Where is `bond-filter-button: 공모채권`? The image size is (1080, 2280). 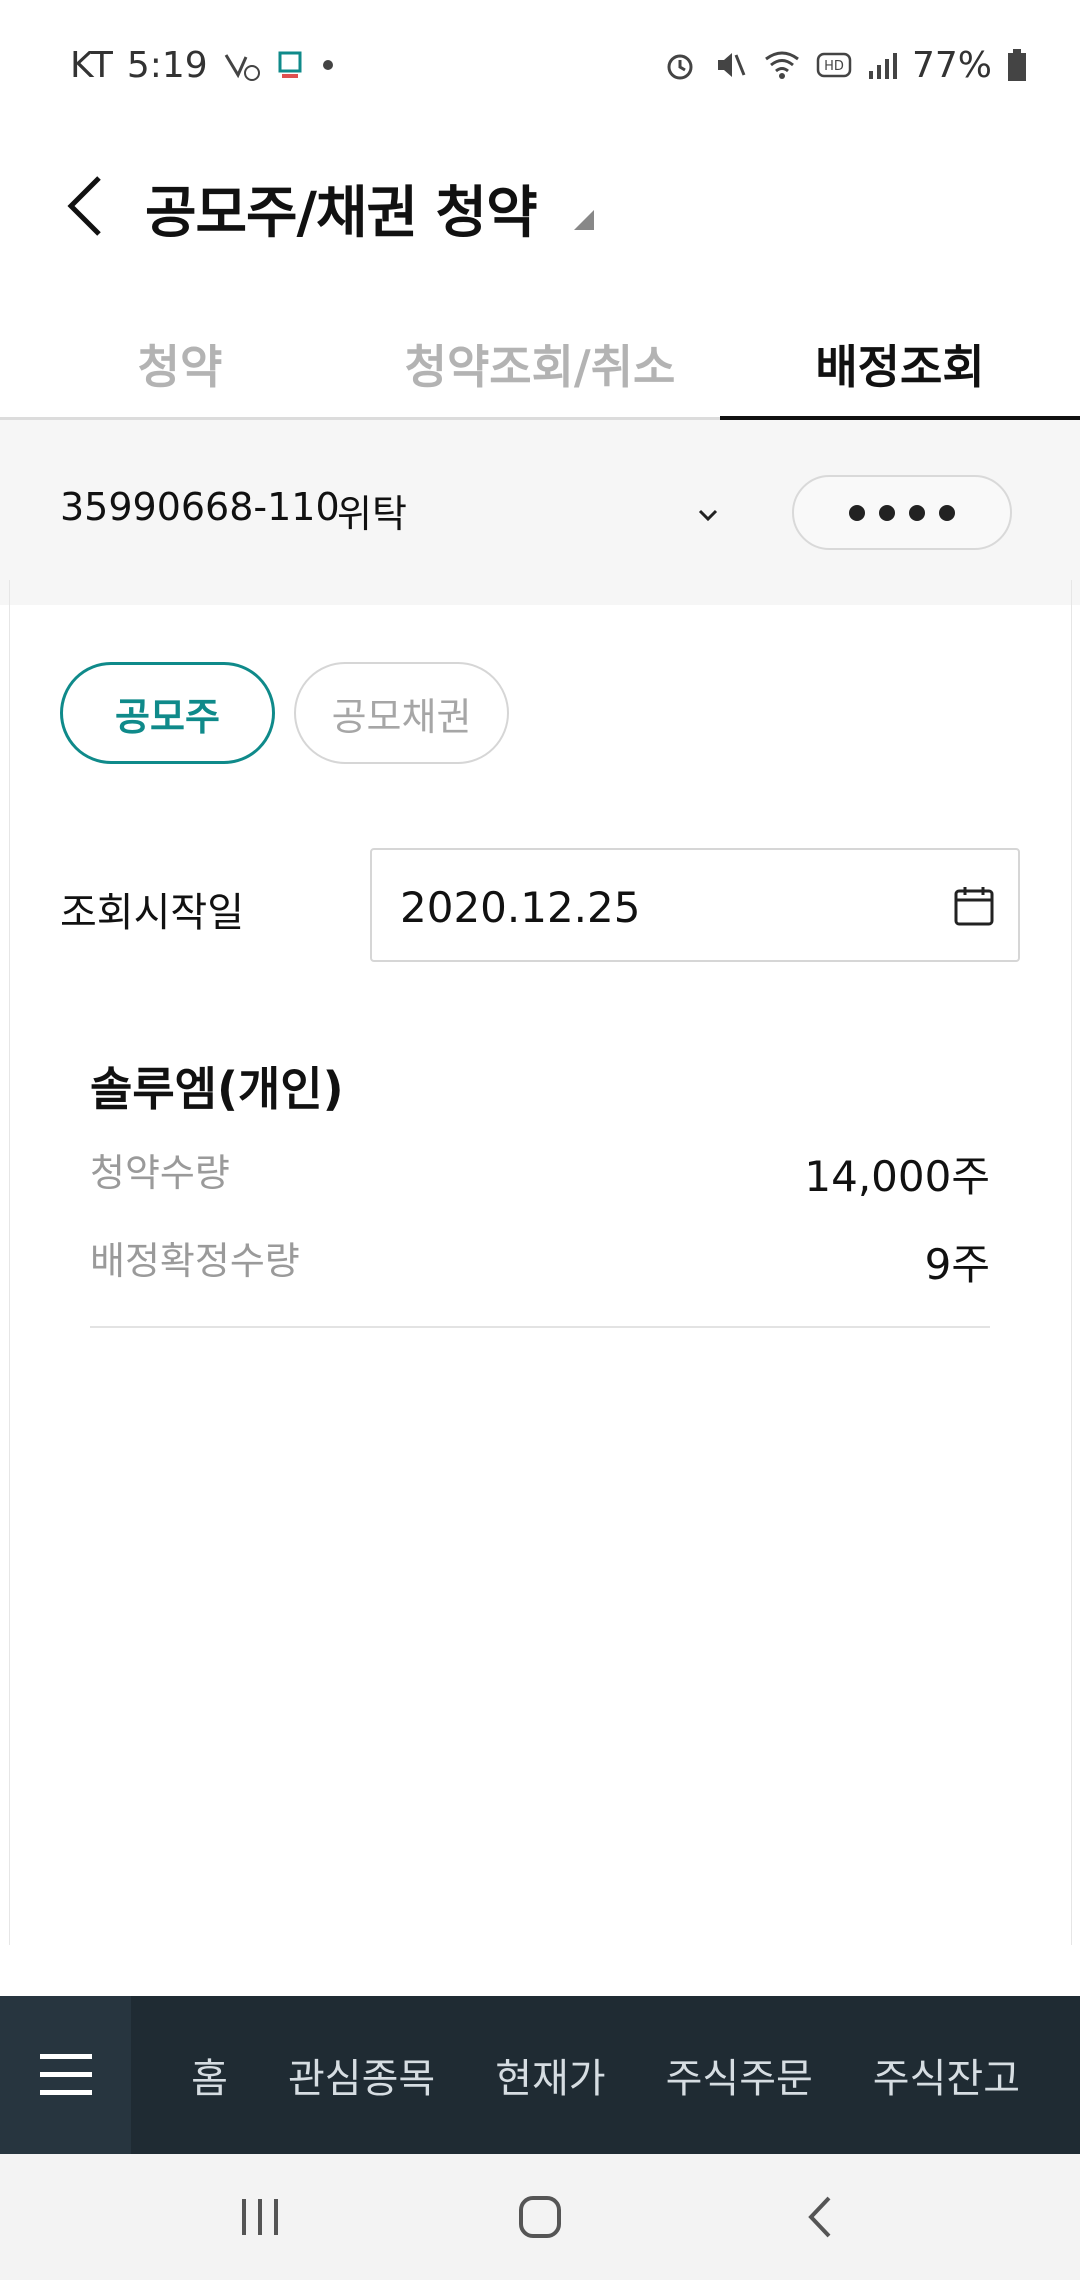 bond-filter-button: 공모채권 is located at coordinates (401, 713).